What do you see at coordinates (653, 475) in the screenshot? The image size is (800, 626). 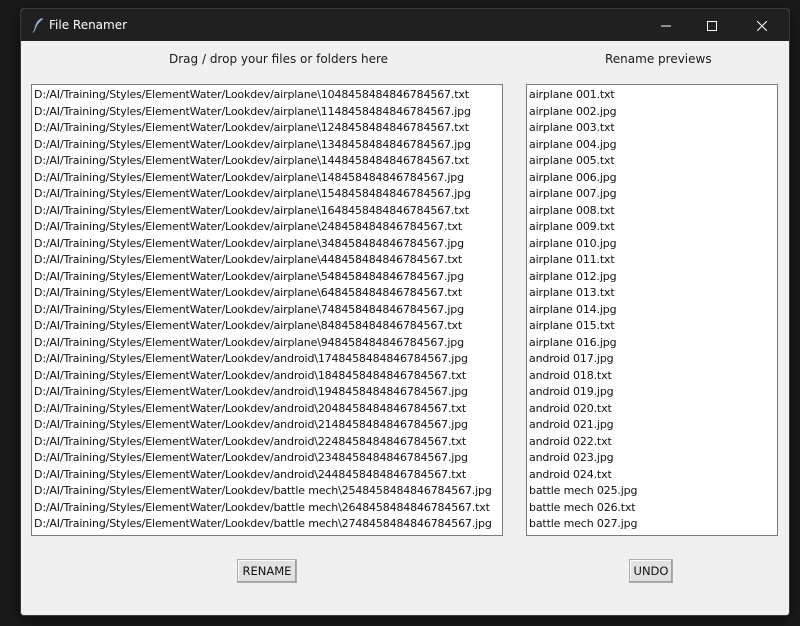 I see `preview-list-item: android 024.txt` at bounding box center [653, 475].